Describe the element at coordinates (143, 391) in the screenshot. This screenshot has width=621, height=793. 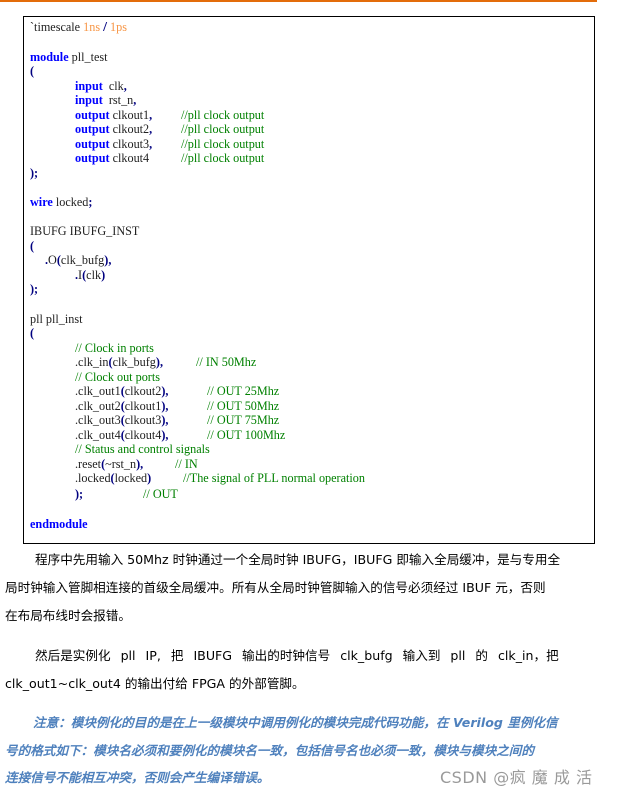
I see `signal-name: clkout2` at that location.